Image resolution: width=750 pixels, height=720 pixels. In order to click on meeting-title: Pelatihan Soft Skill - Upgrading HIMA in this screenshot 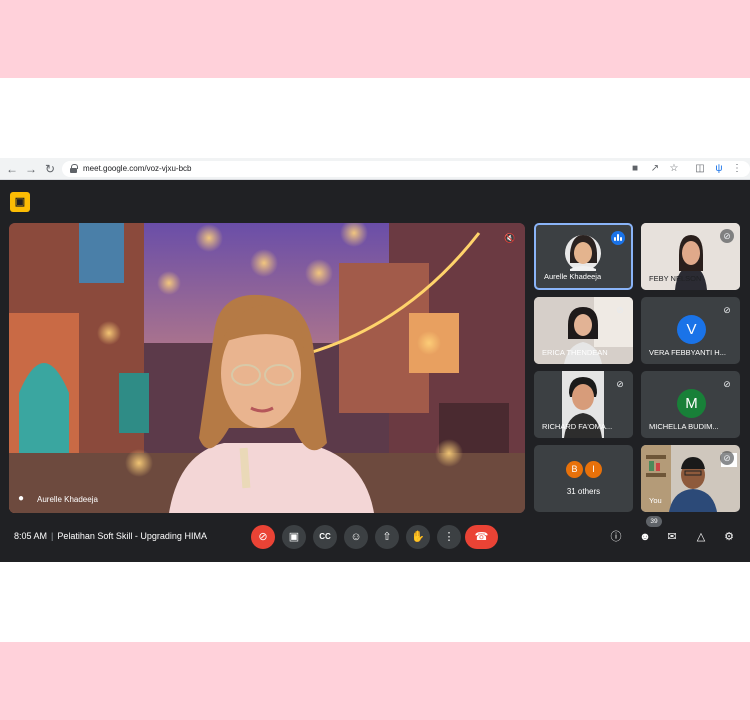, I will do `click(132, 536)`.